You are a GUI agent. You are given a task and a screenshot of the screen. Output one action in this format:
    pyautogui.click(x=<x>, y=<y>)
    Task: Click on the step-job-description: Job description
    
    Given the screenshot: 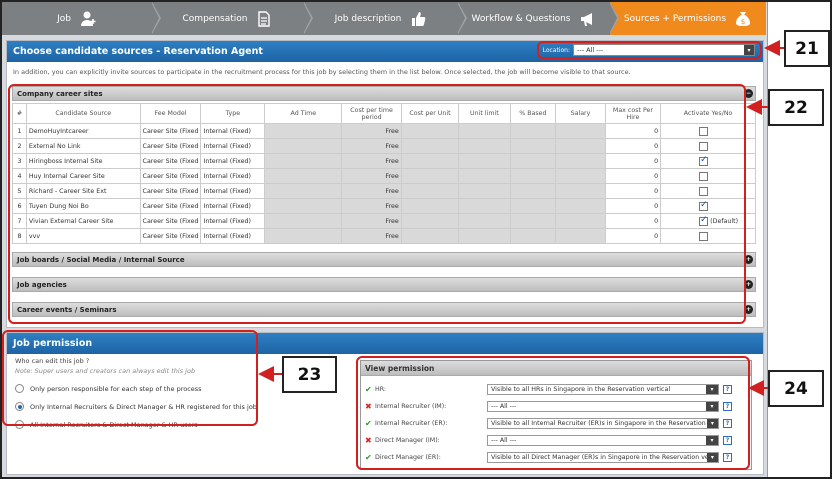 What is the action you would take?
    pyautogui.click(x=385, y=18)
    